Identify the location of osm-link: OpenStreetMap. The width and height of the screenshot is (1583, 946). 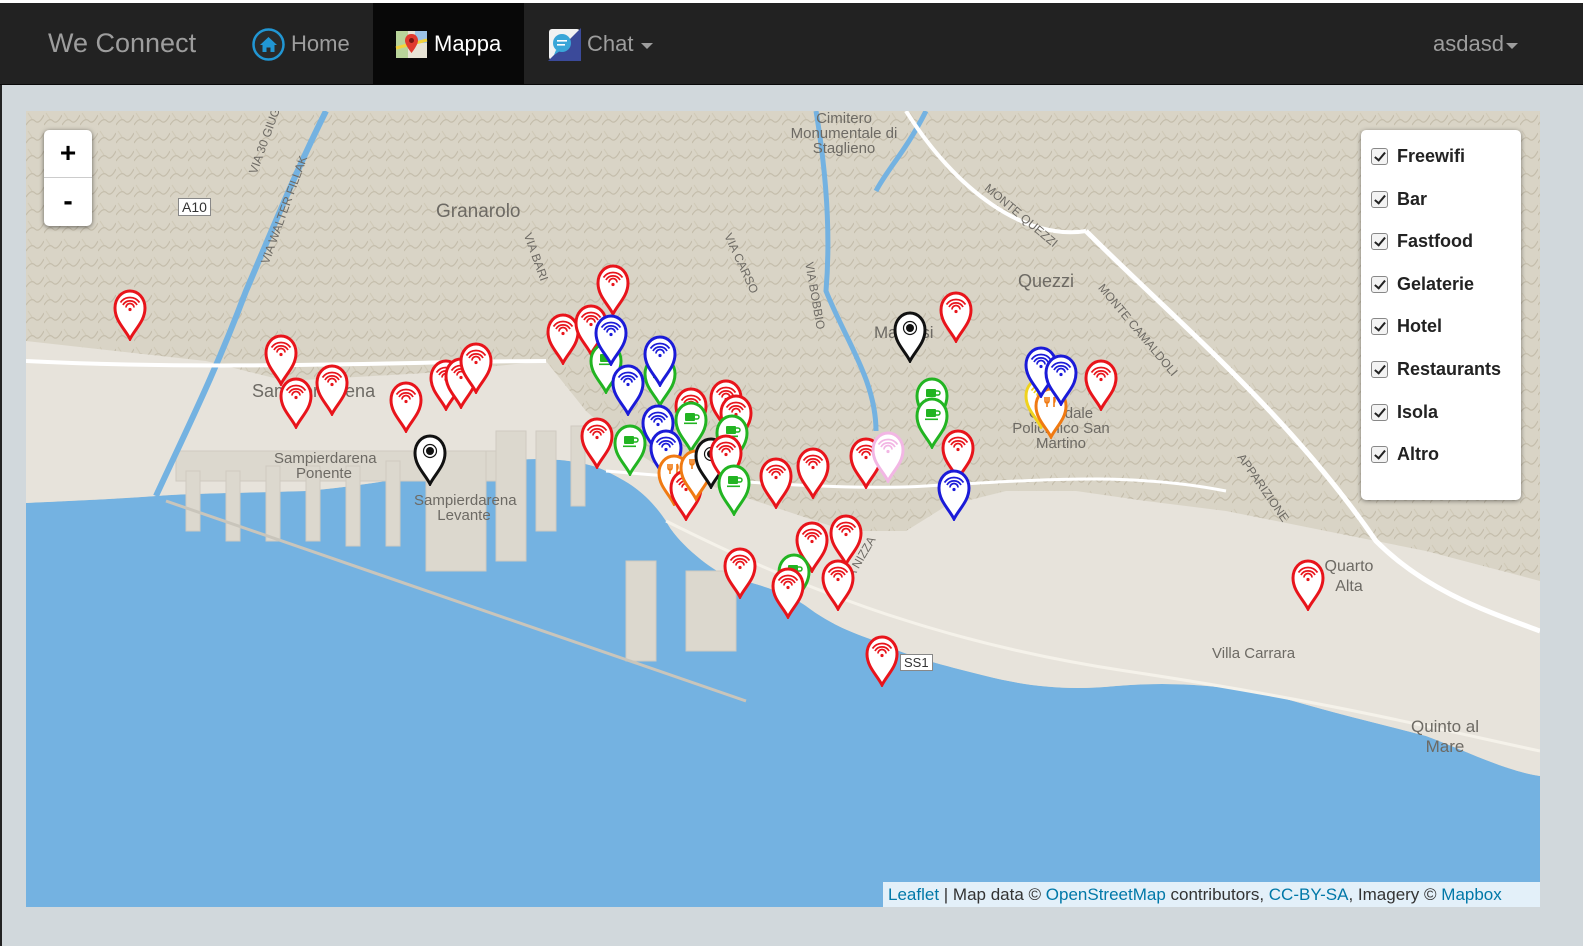
(1106, 894).